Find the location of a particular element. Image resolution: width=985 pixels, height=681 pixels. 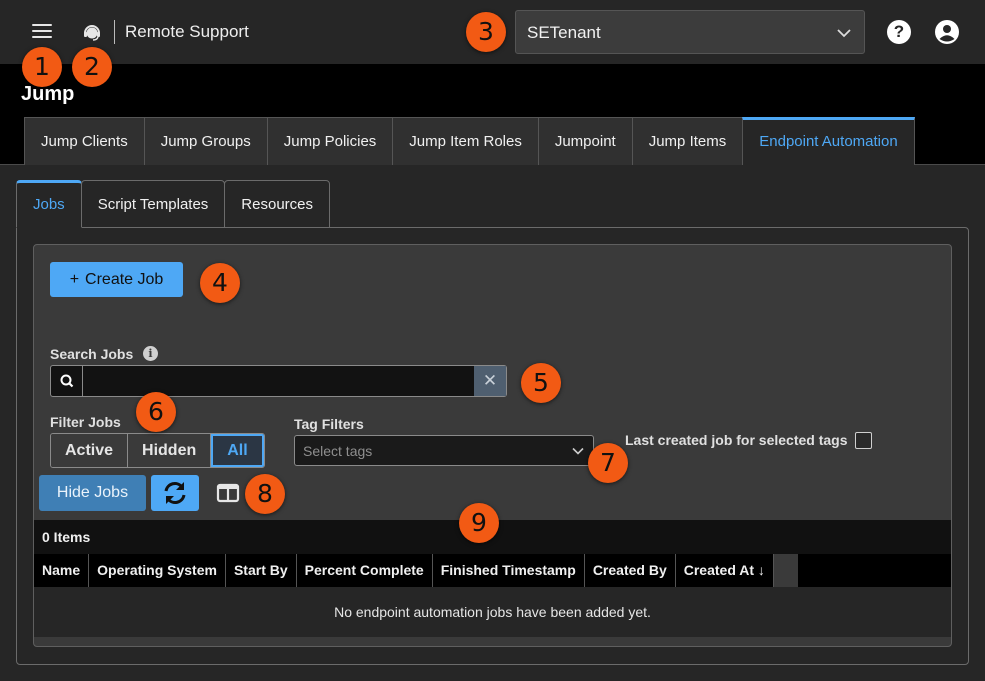

menu-icon is located at coordinates (42, 31).